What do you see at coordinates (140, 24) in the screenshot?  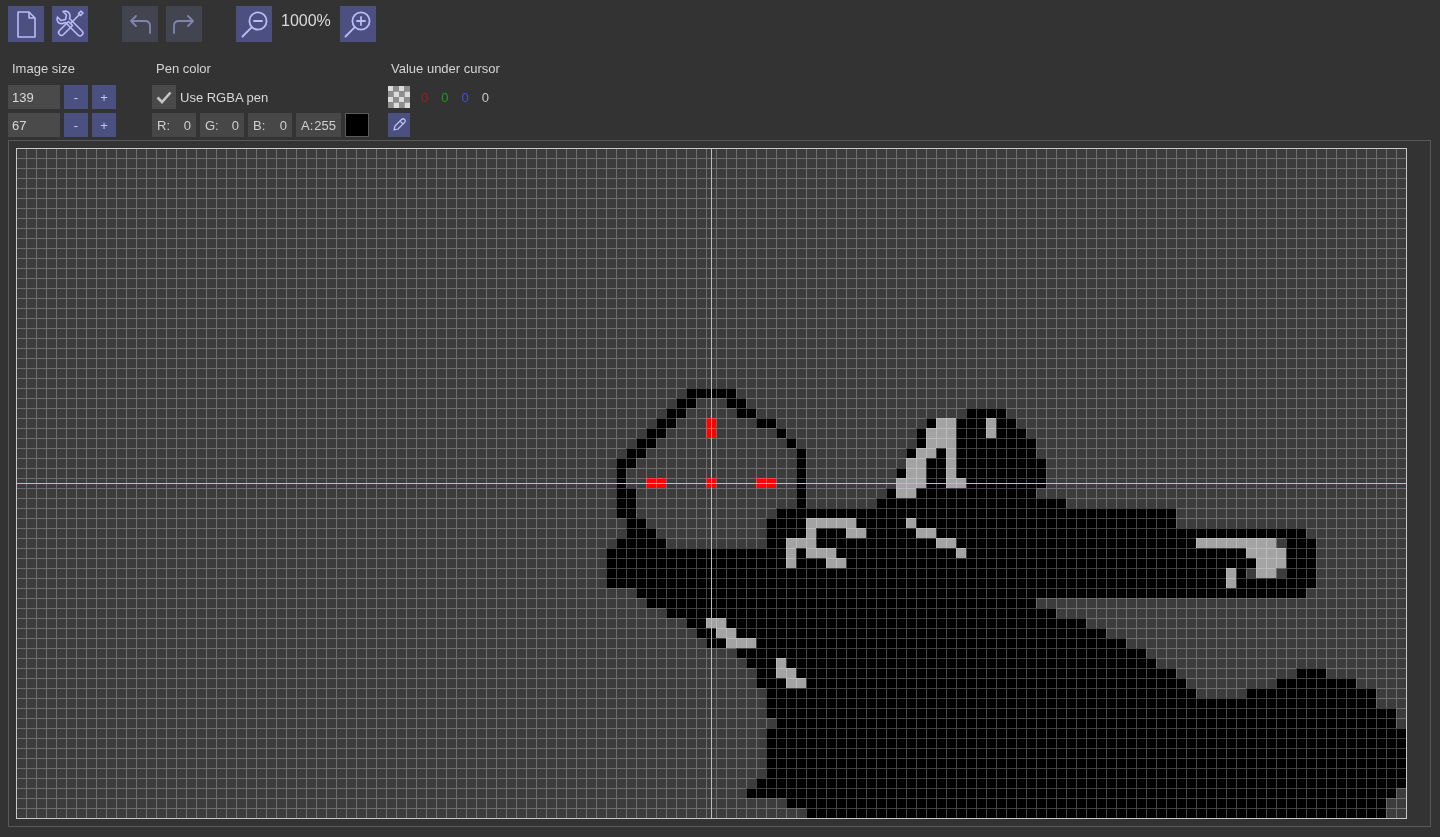 I see `curved-left-arrow-icon` at bounding box center [140, 24].